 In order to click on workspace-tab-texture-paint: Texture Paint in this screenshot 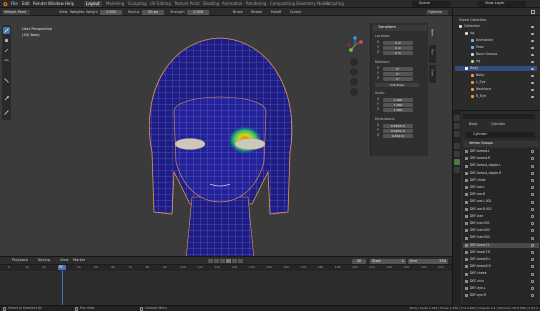, I will do `click(187, 4)`.